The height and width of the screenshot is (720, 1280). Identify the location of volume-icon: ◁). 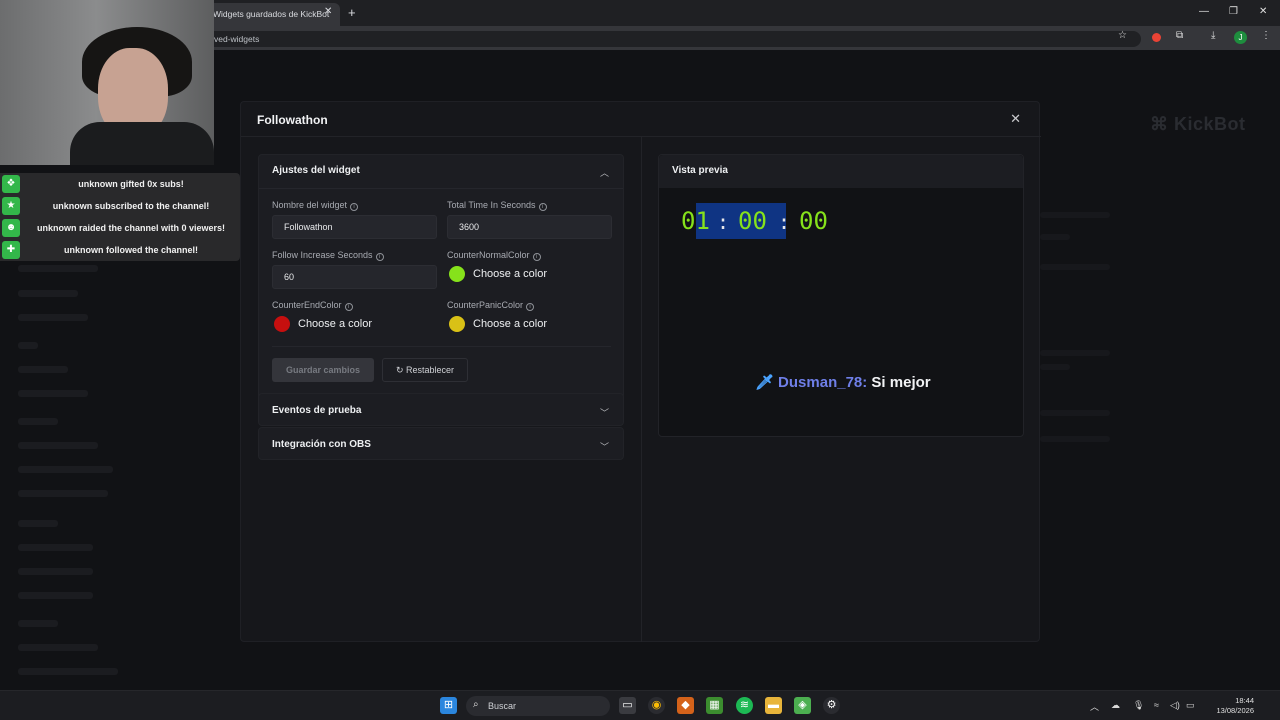
(1175, 705).